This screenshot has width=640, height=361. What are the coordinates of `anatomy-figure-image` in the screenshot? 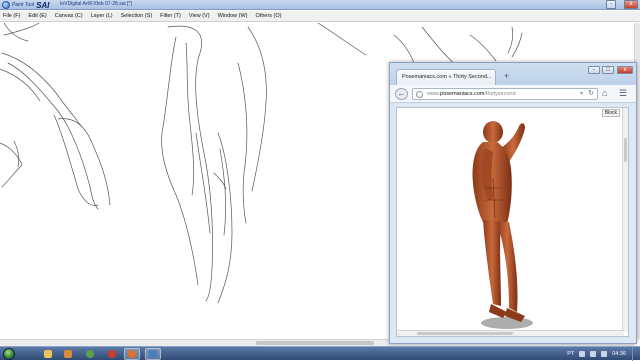 It's located at (502, 225).